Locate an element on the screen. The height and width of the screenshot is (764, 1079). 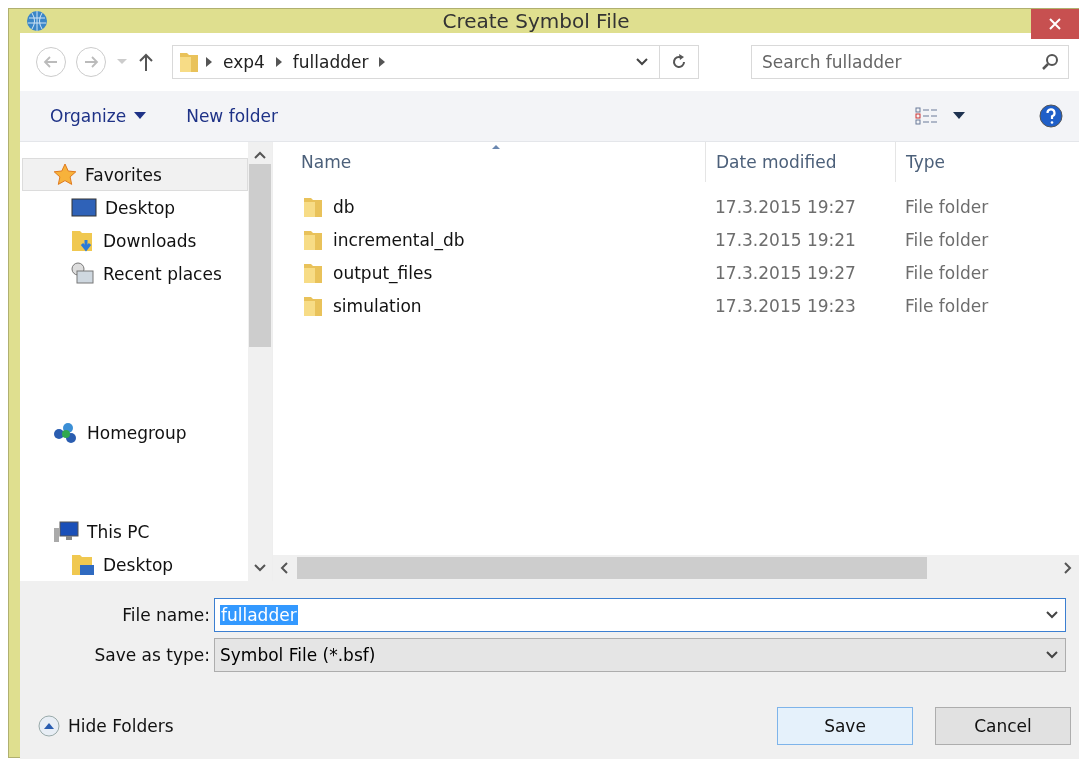
star-icon is located at coordinates (65, 174).